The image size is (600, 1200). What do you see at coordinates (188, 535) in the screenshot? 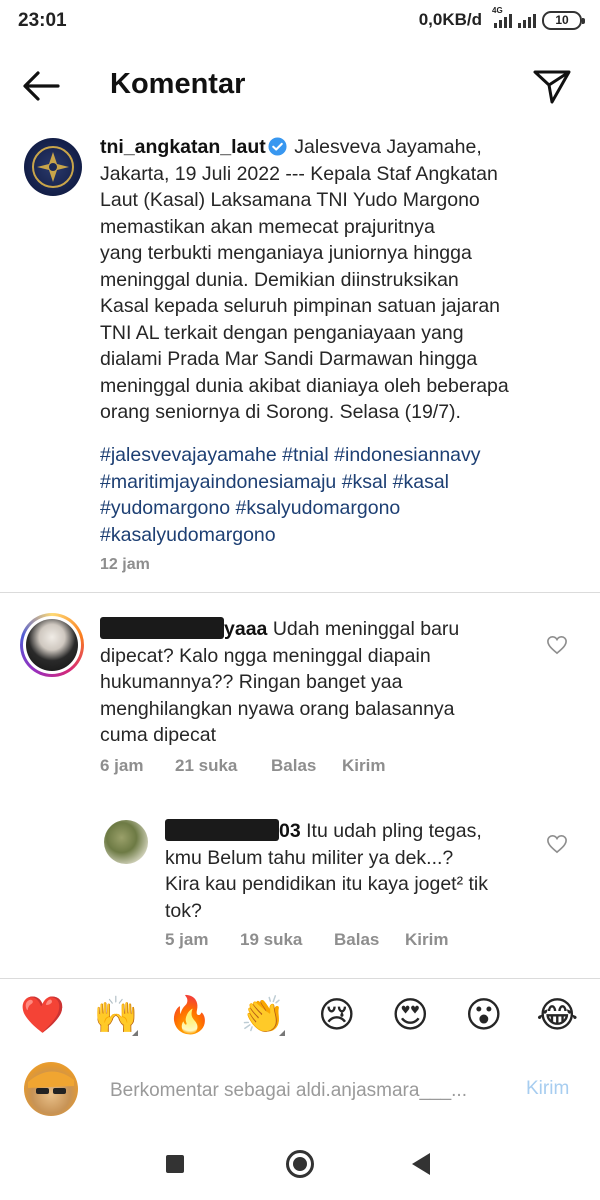
I see `hashtag-line: #kasalyudomargono` at bounding box center [188, 535].